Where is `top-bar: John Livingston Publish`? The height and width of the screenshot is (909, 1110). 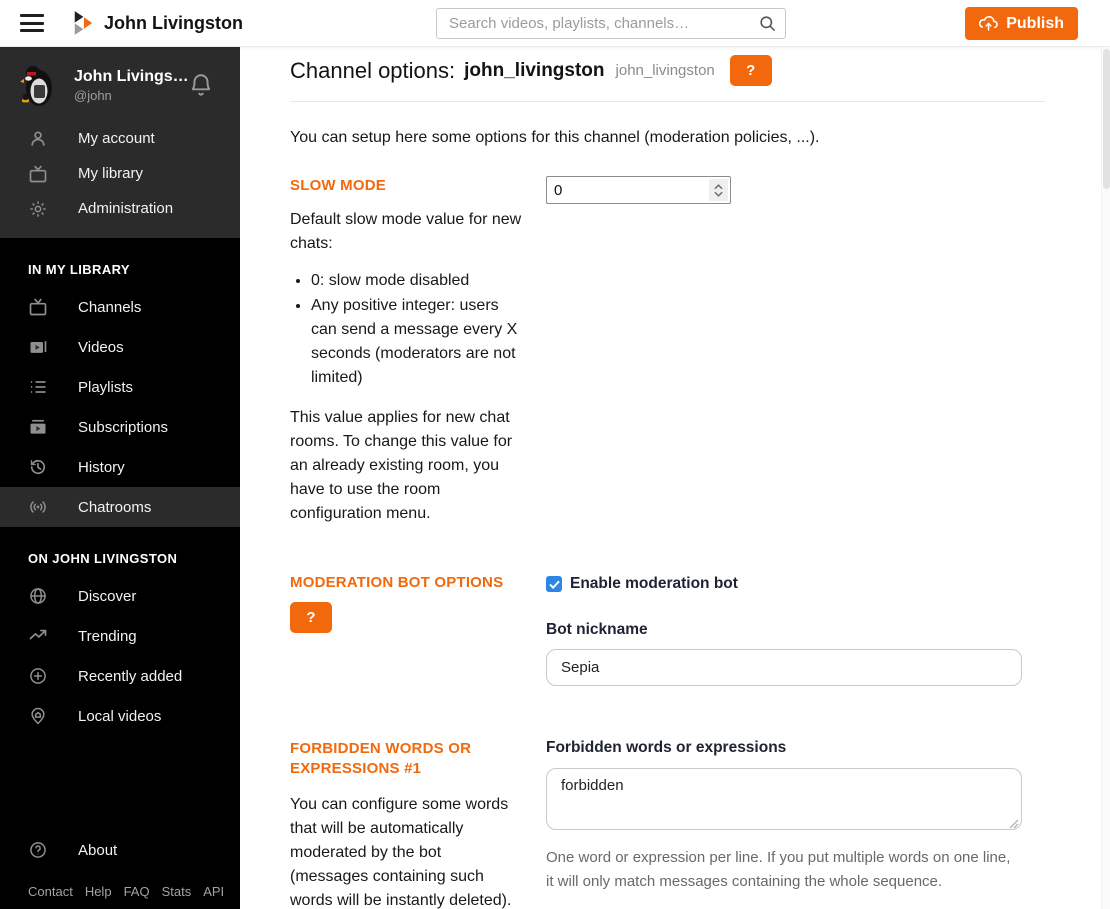 top-bar: John Livingston Publish is located at coordinates (555, 23).